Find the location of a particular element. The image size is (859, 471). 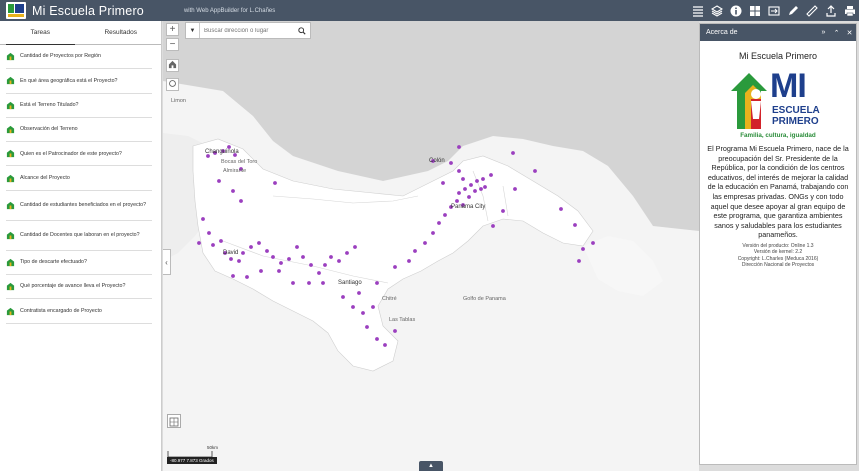

task-item: Contratista encargado de Proyecto is located at coordinates (79, 311).